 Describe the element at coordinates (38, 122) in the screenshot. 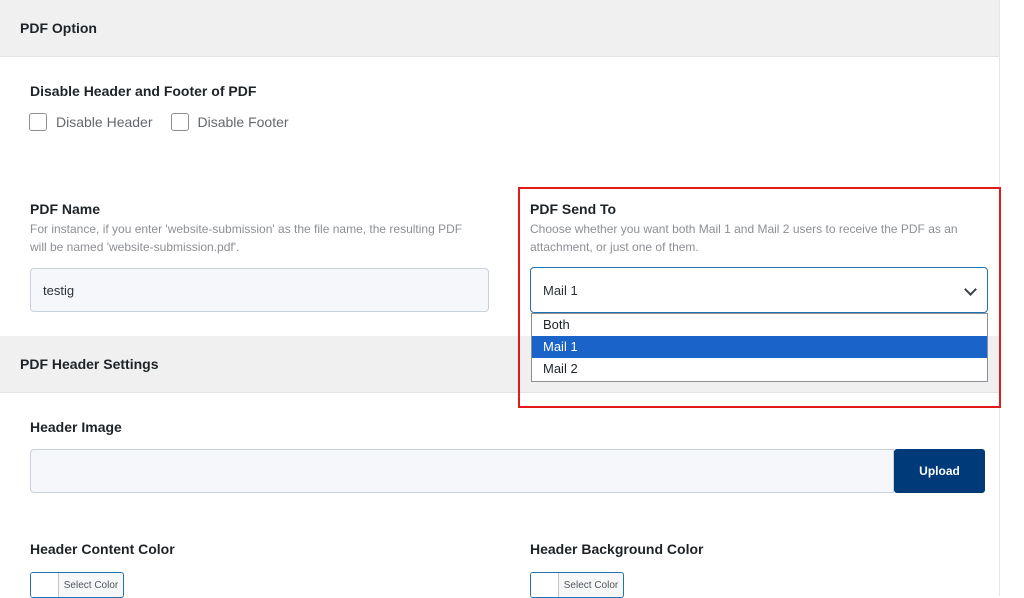

I see `disable-header-checkbox` at that location.